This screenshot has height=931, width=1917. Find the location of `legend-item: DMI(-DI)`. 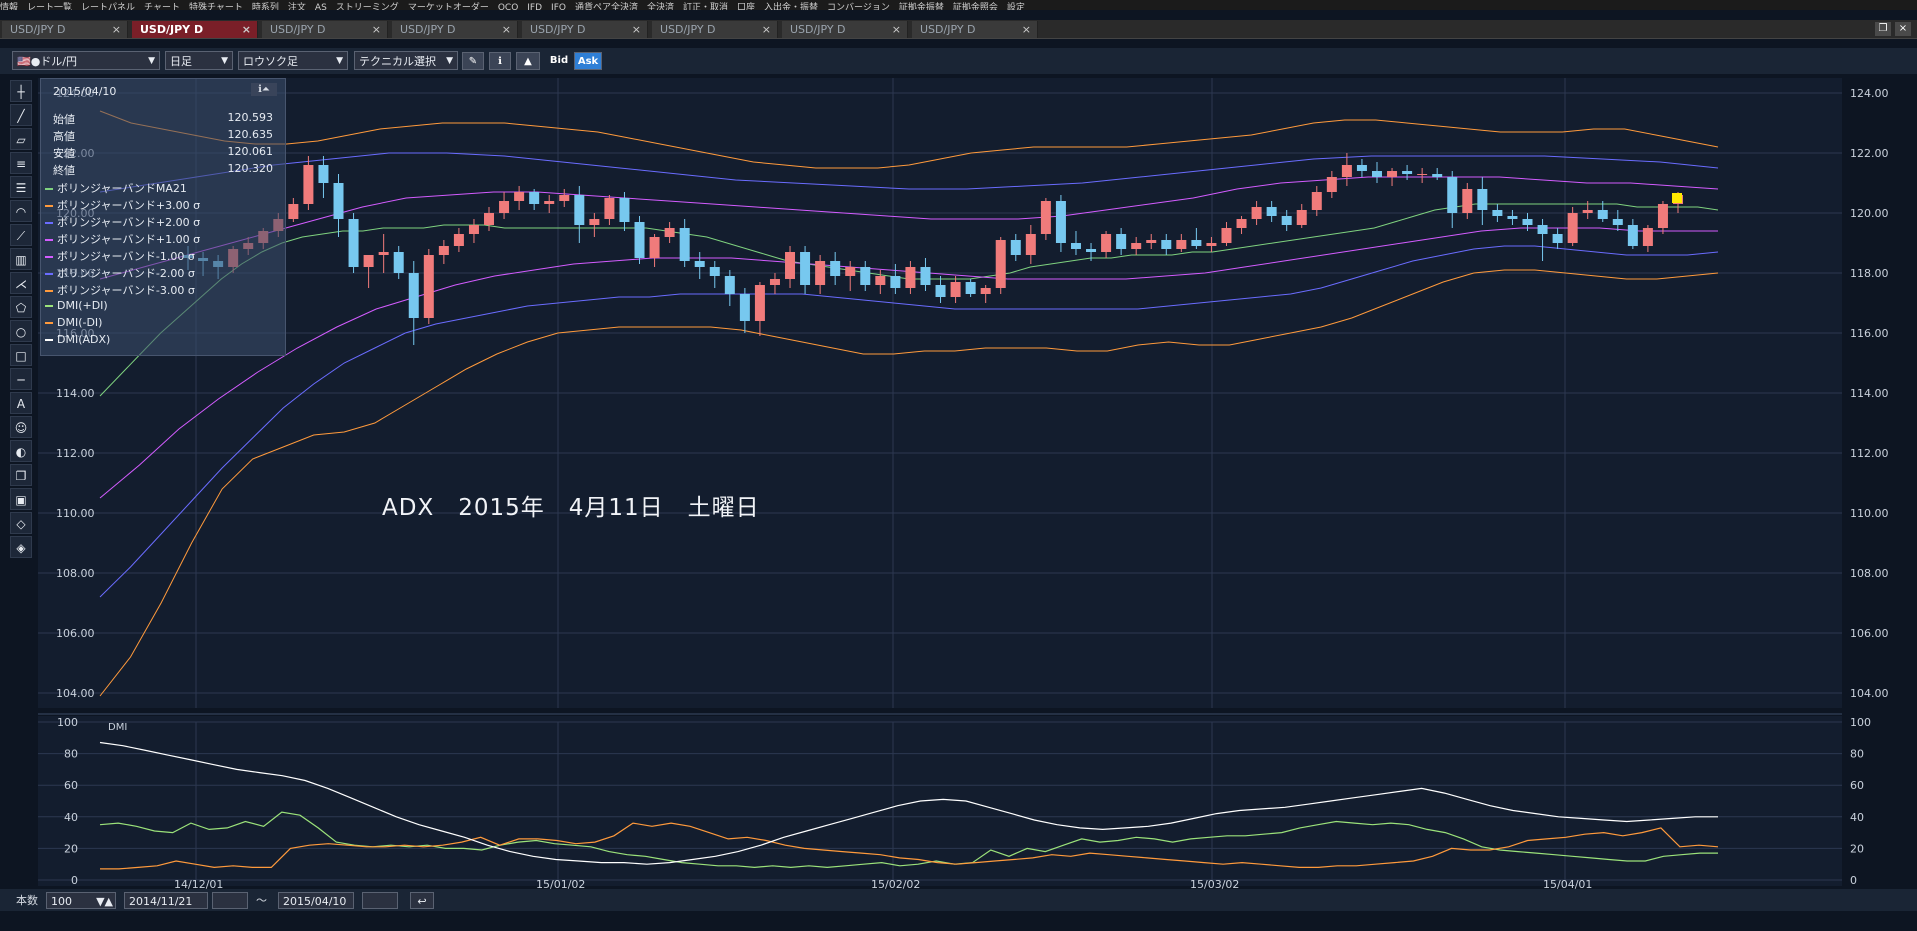

legend-item: DMI(-DI) is located at coordinates (73, 323).